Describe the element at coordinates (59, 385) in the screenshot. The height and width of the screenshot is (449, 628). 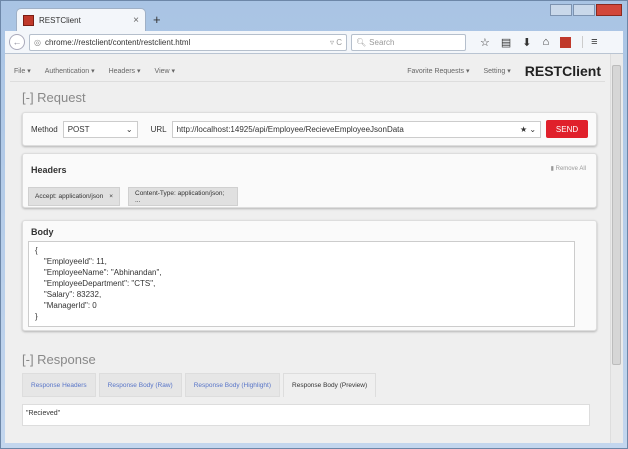
I see `tab-response-headers: Response Headers` at that location.